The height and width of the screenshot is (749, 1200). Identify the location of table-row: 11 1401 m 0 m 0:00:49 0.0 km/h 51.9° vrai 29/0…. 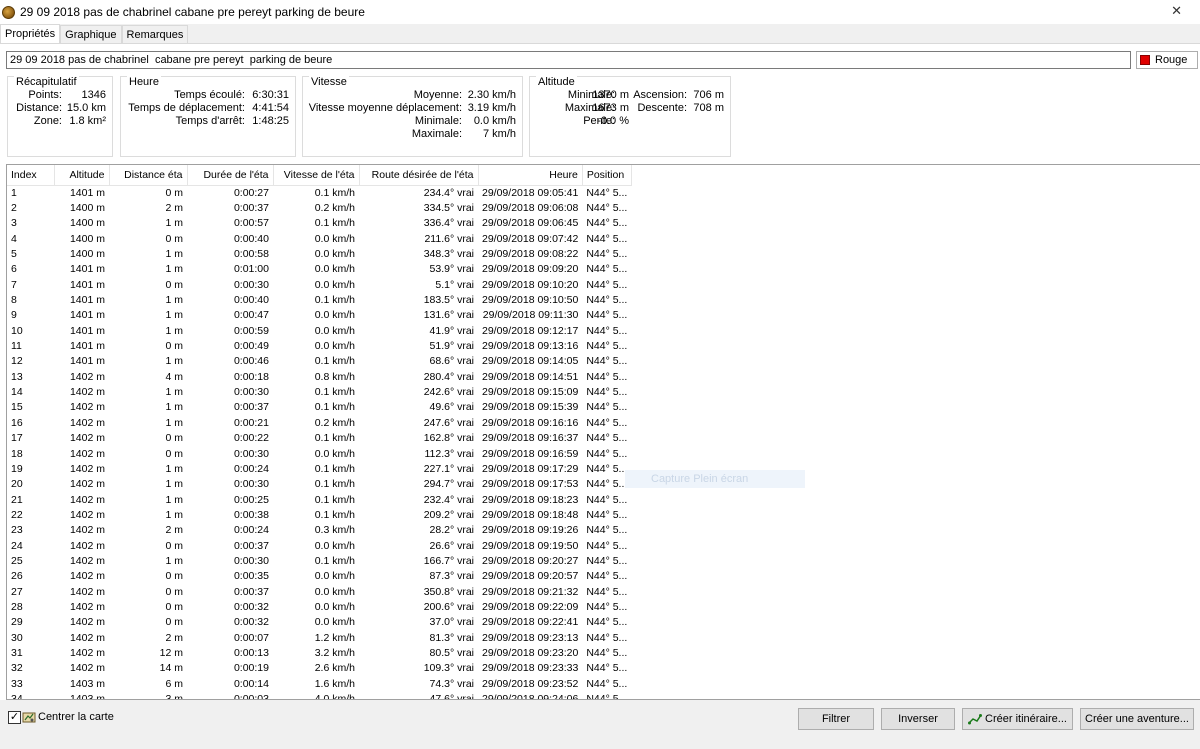
(319, 345).